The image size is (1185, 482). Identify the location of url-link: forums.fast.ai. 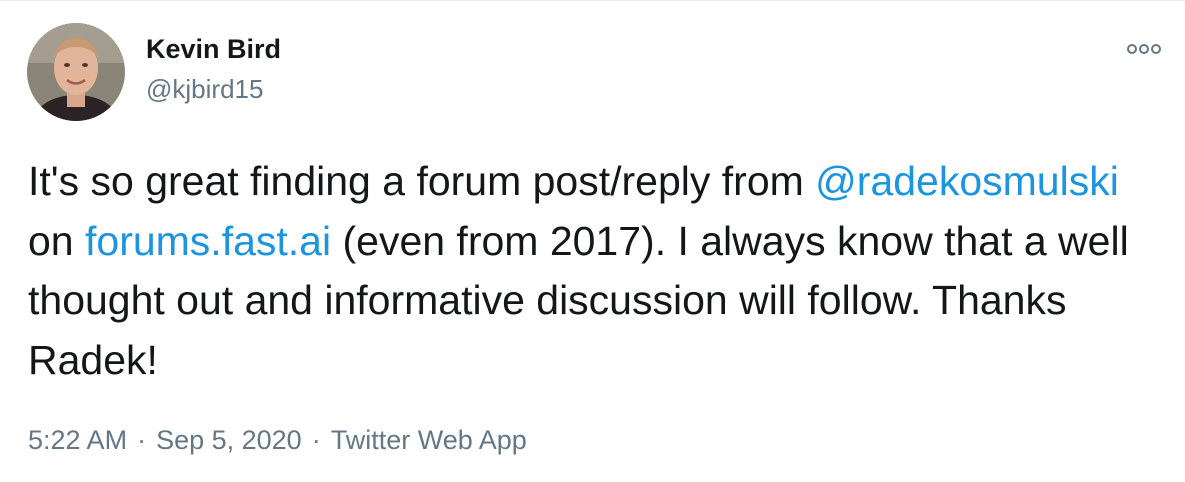
(208, 241).